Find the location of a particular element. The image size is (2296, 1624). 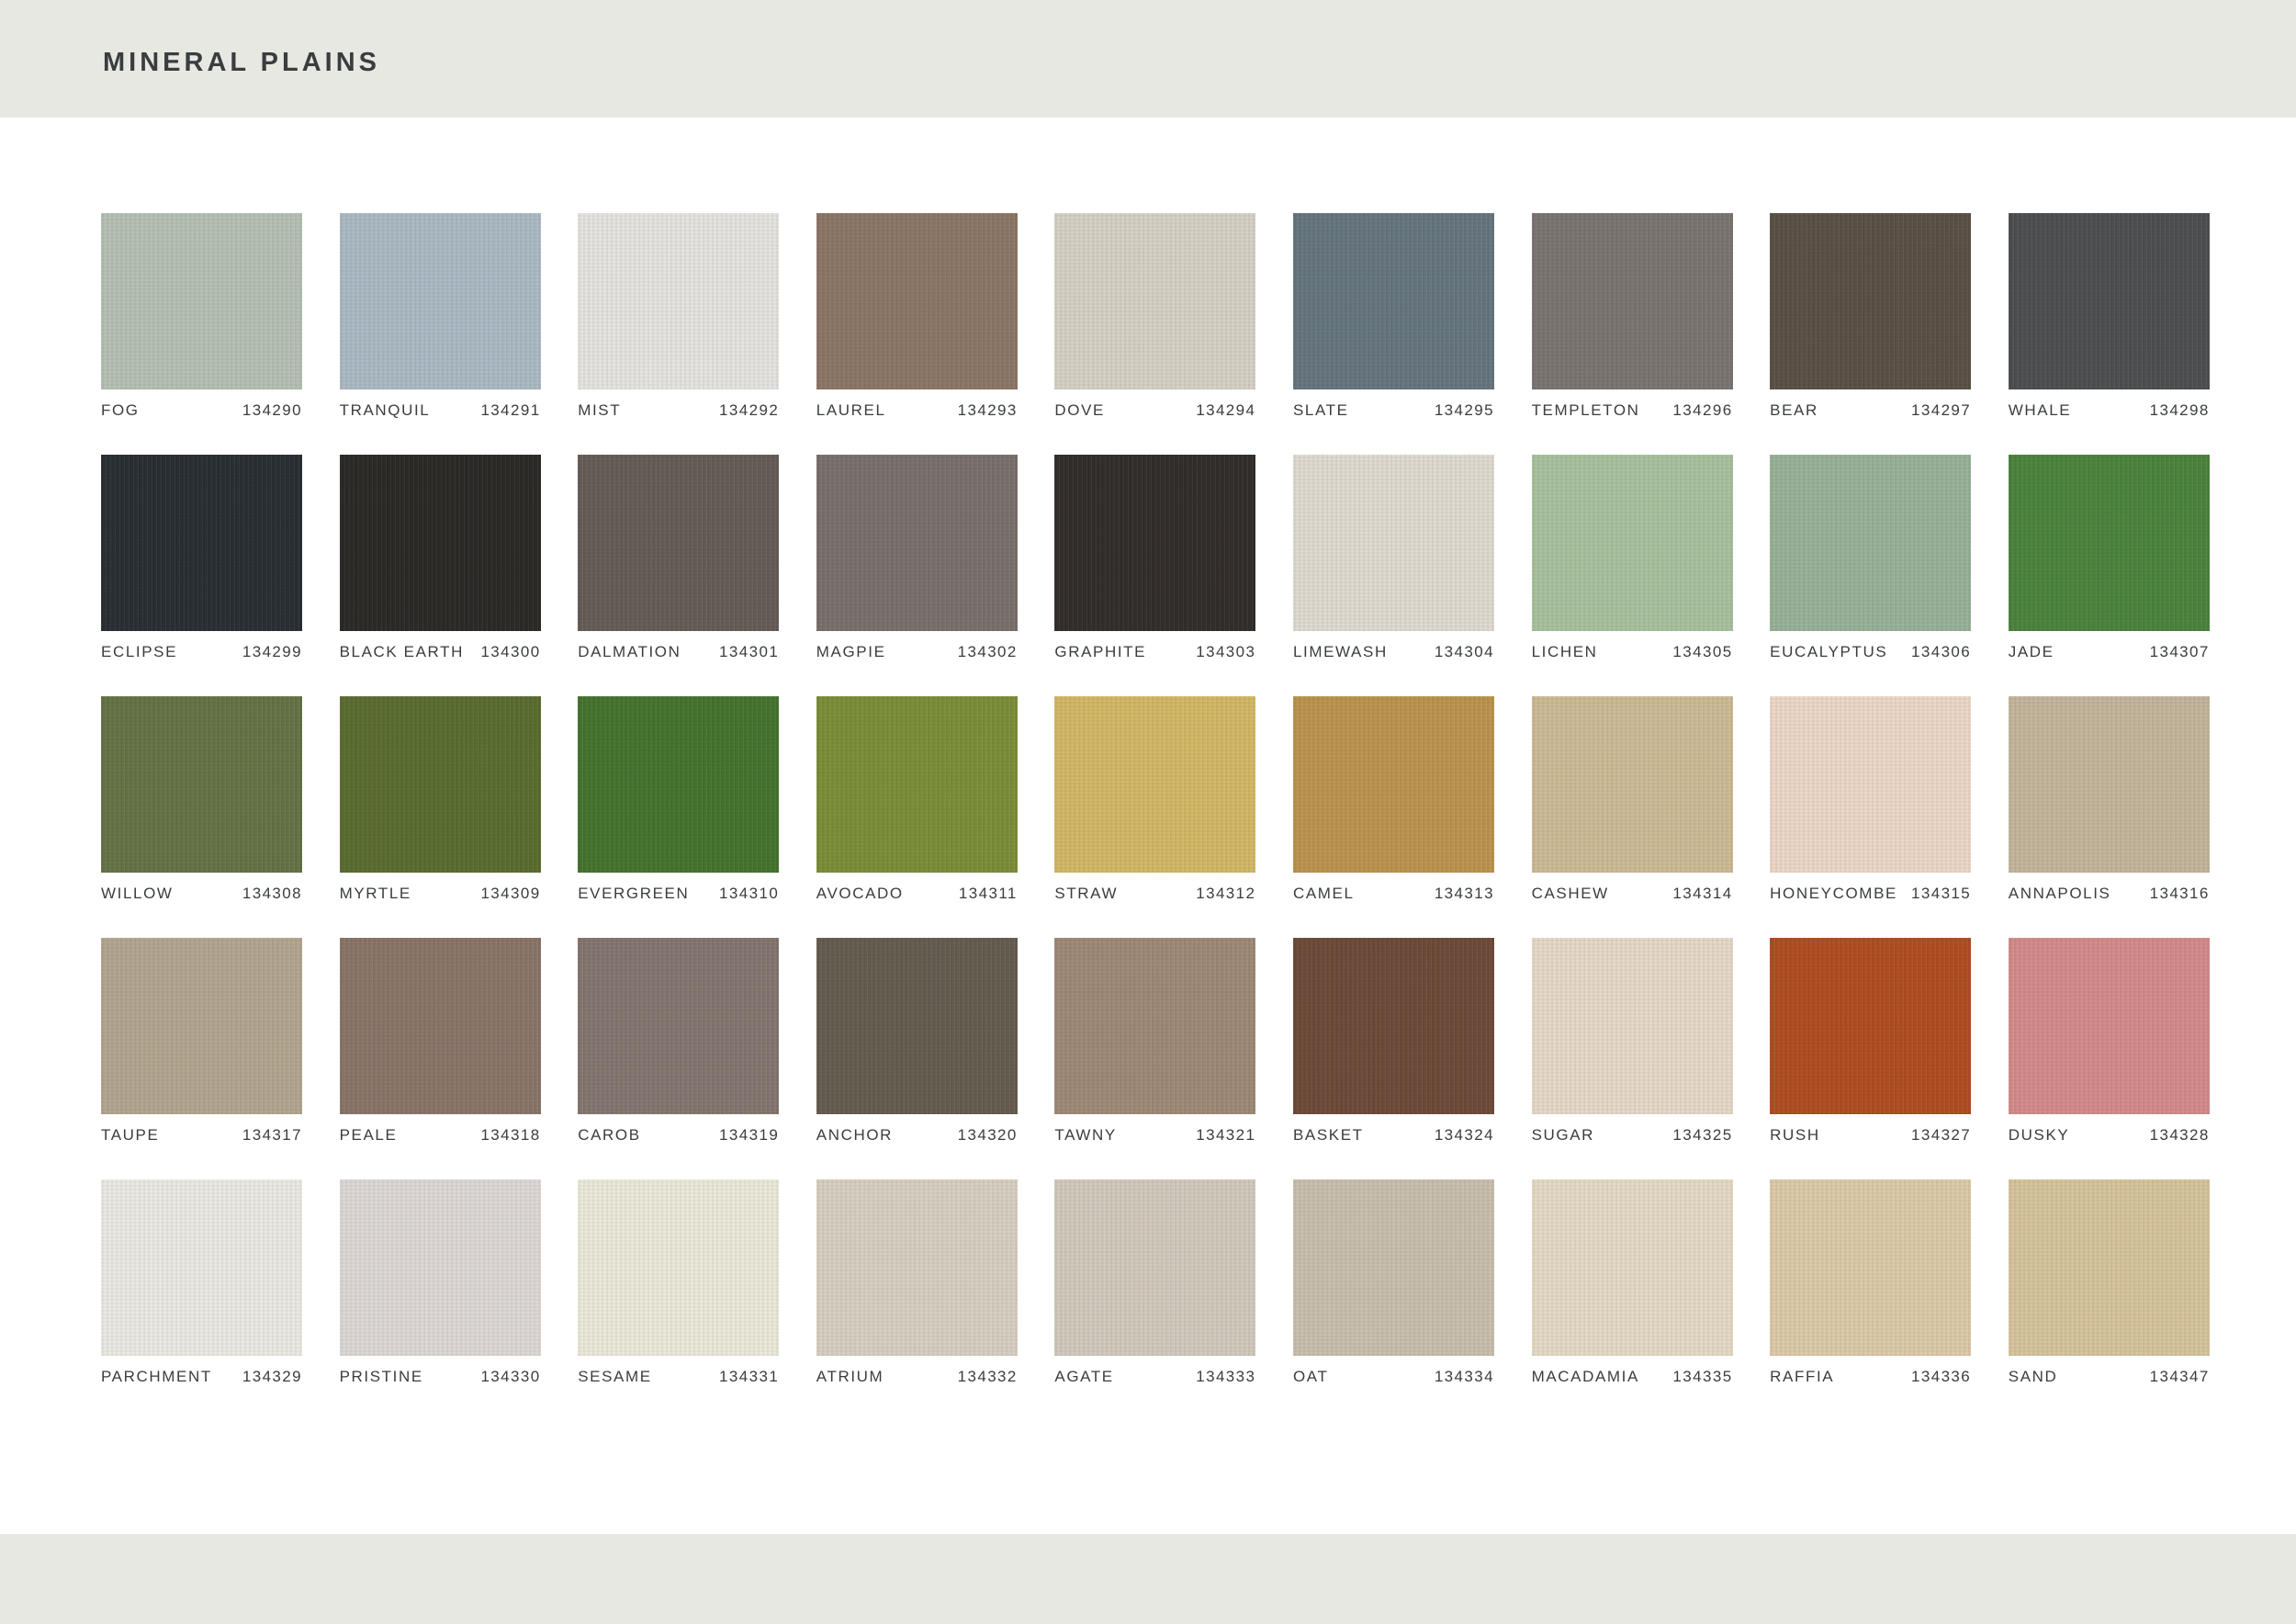

swatch-name: BLACK EARTH is located at coordinates (401, 651).